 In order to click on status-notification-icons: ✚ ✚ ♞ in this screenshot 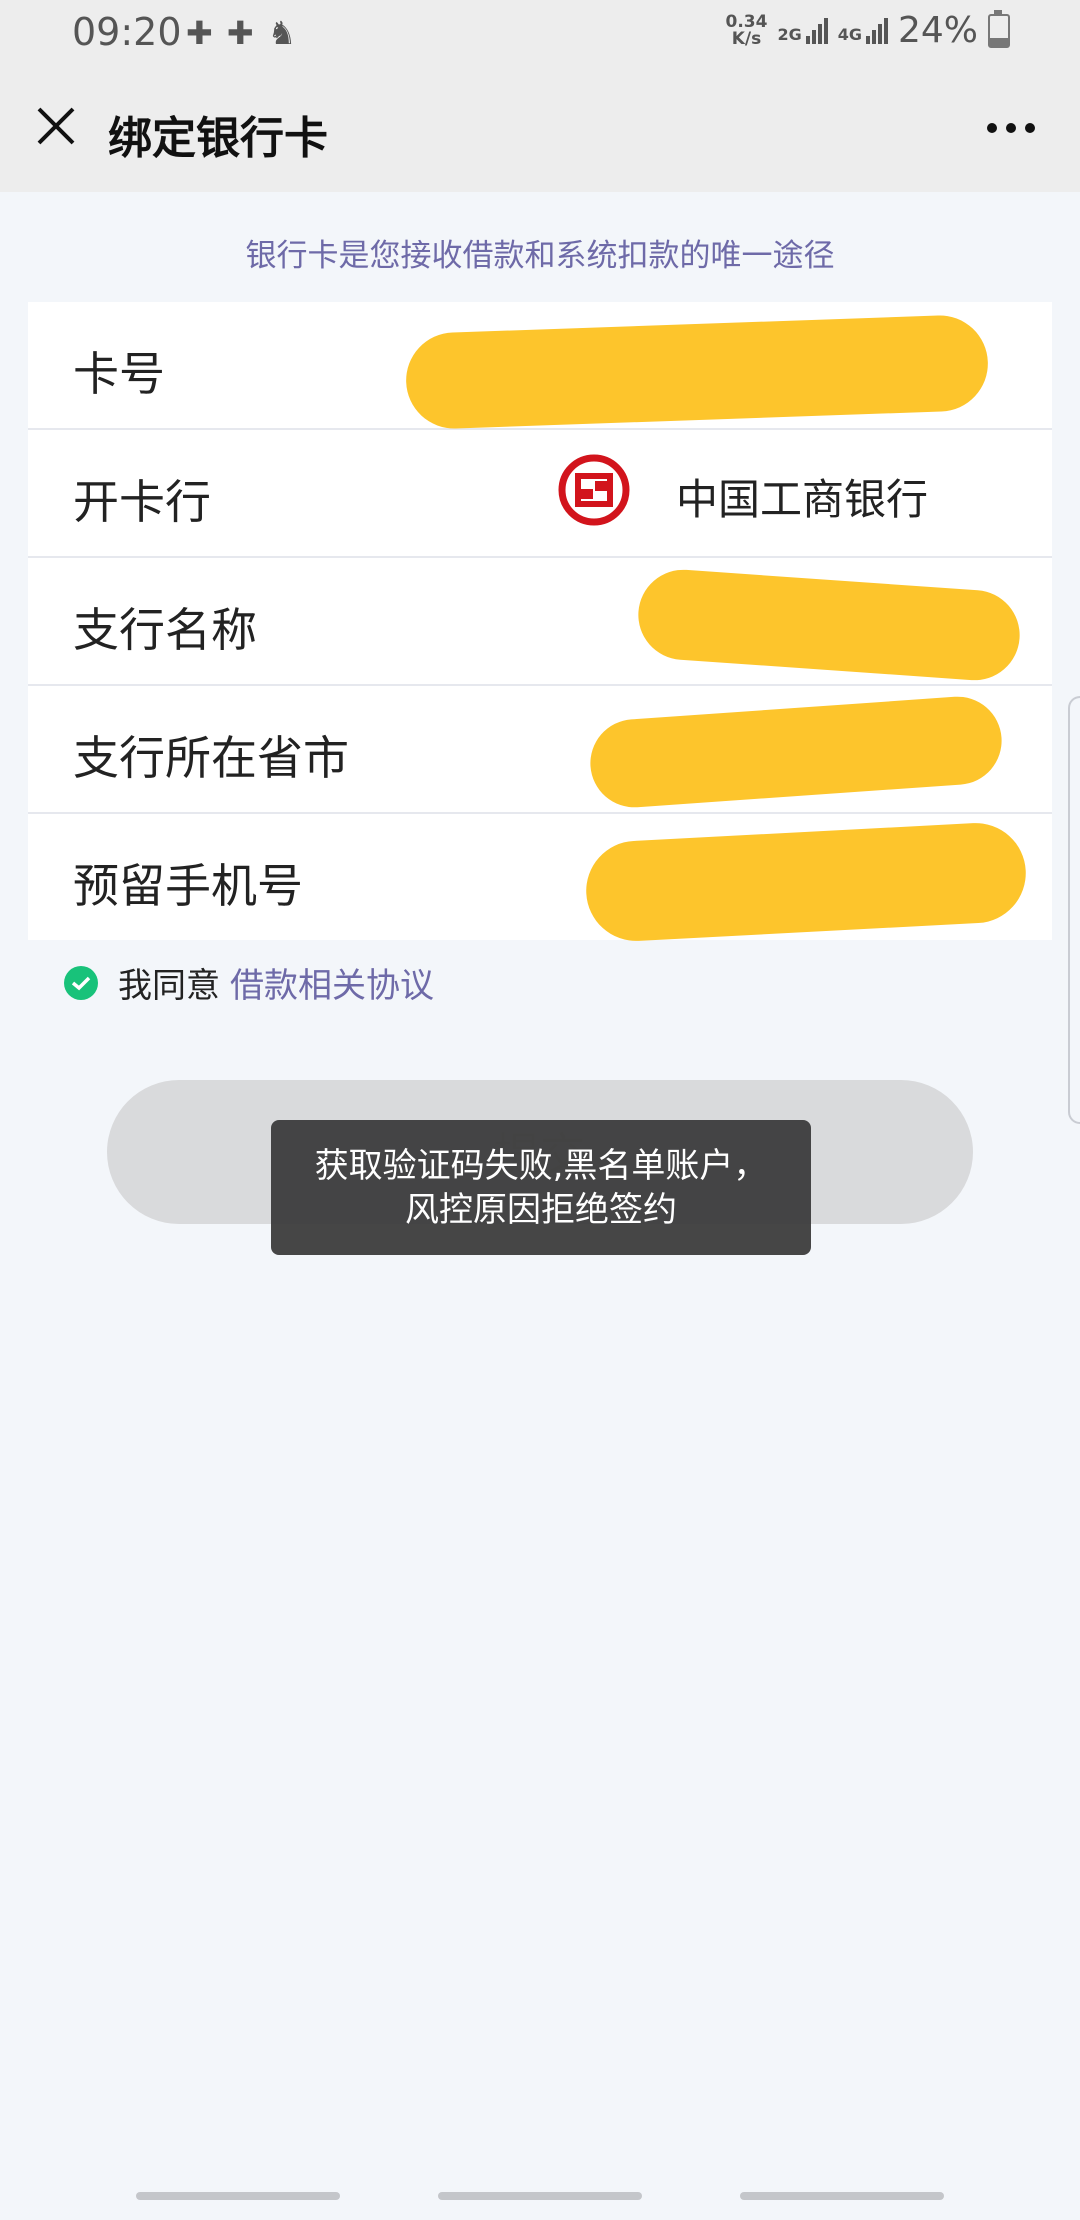, I will do `click(241, 33)`.